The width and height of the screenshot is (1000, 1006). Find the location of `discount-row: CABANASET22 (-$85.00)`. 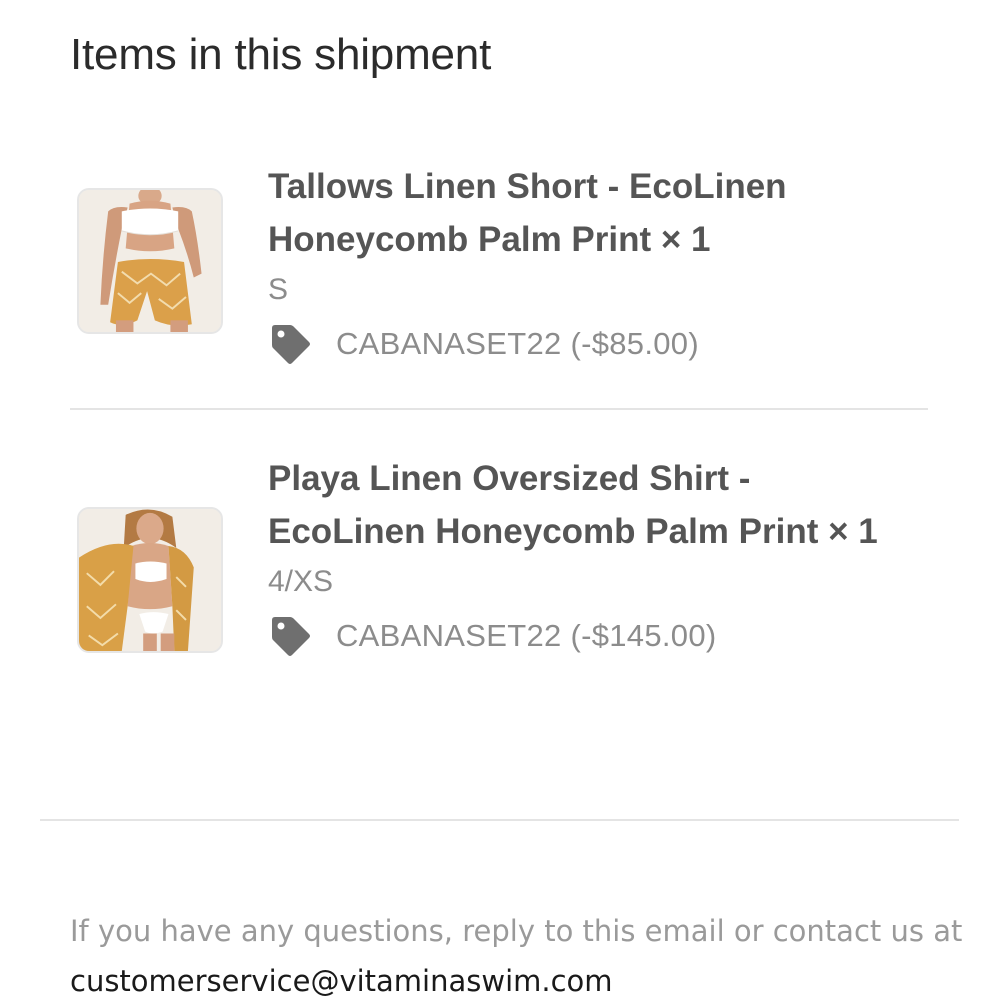

discount-row: CABANASET22 (-$85.00) is located at coordinates (588, 344).